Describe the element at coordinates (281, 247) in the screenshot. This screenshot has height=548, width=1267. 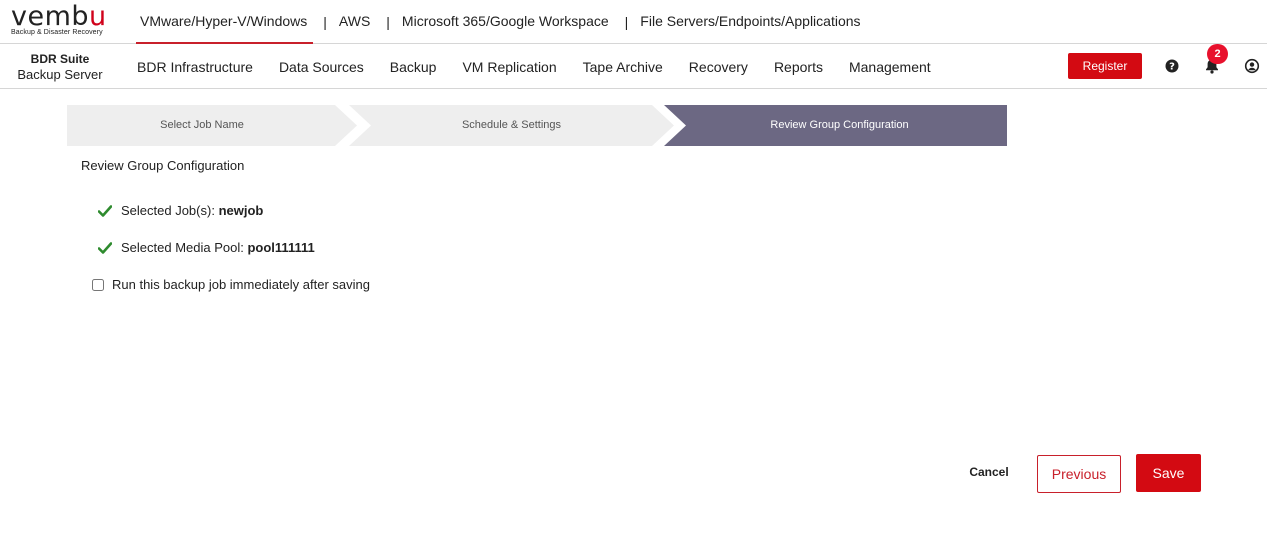
I see `selected-media-pool-value: pool111111` at that location.